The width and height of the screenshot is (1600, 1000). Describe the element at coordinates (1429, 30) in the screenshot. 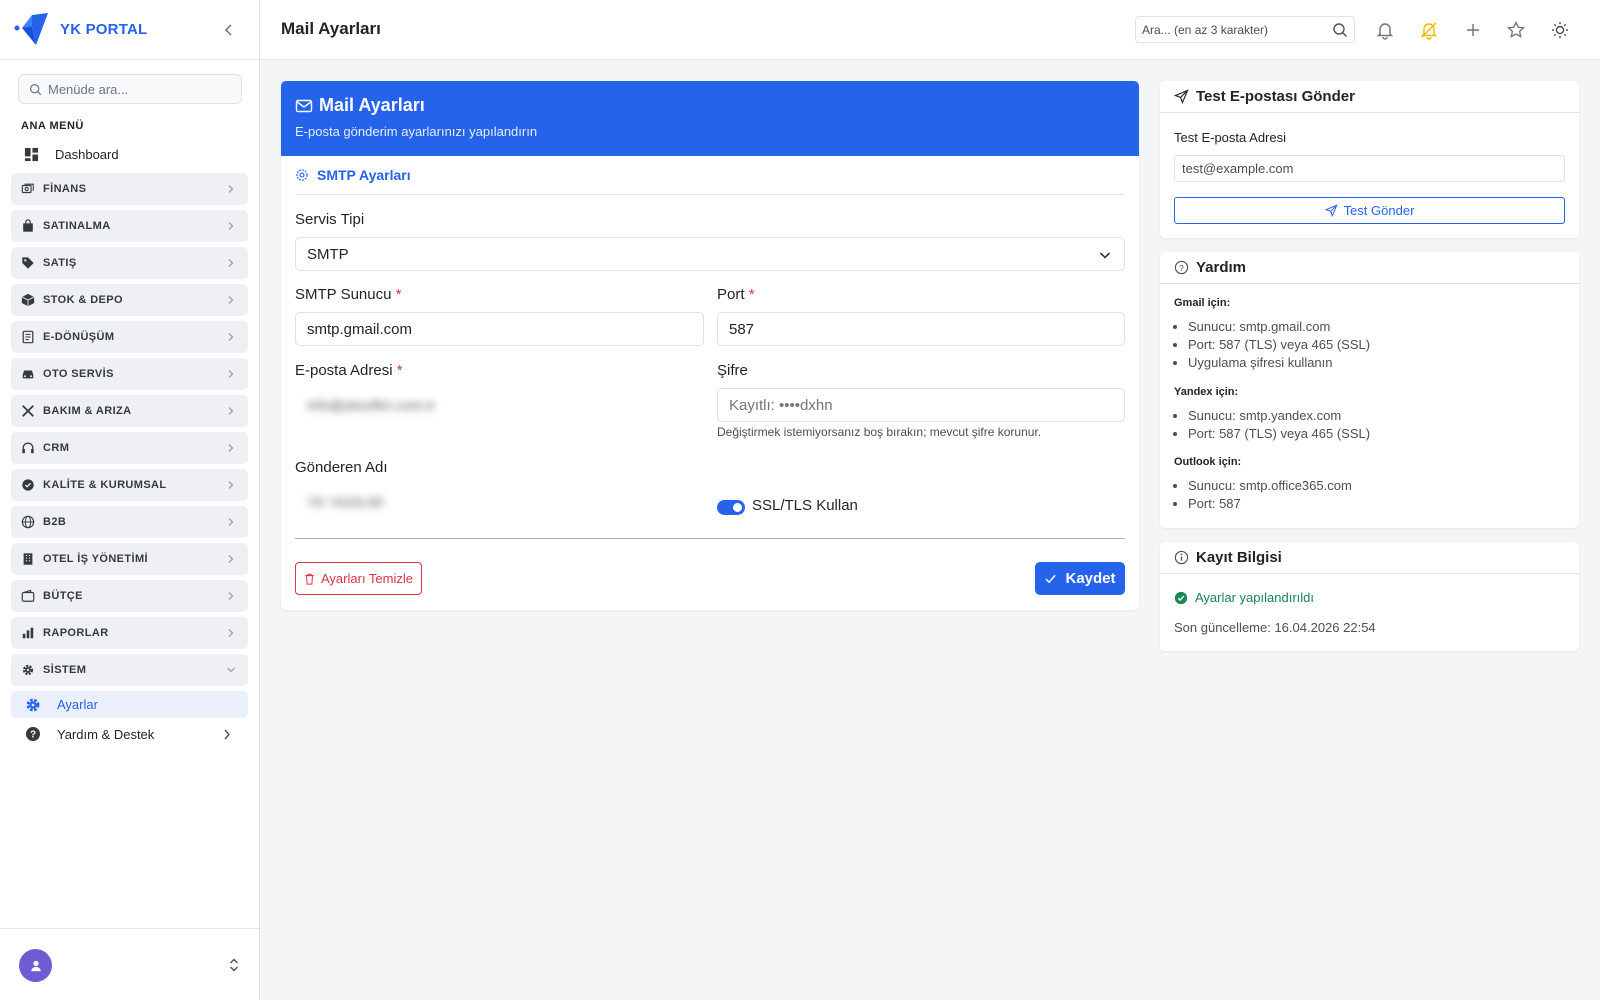

I see `bell-off-icon` at that location.